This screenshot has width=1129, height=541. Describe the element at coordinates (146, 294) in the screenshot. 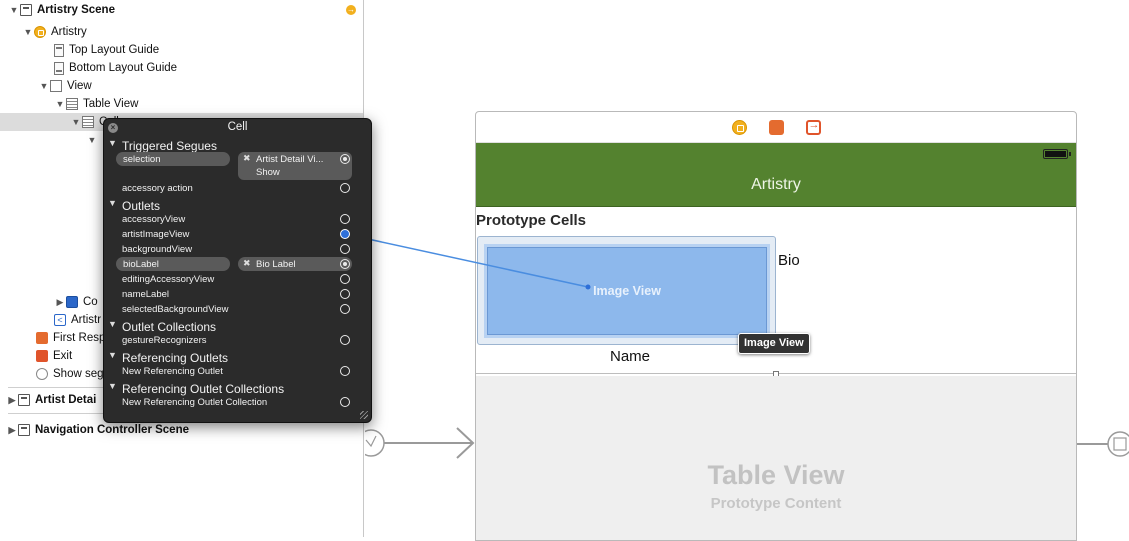

I see `outlet-label: nameLabel` at that location.